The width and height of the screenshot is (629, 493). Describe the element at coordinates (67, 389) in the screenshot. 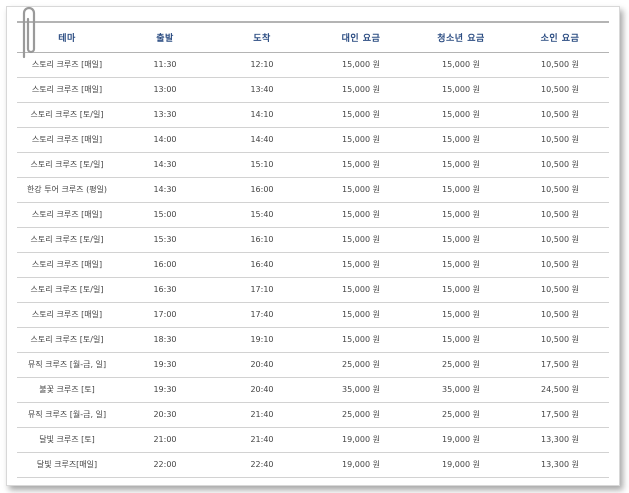

I see `cell-theme: 불꽃 크루즈 [토]` at that location.